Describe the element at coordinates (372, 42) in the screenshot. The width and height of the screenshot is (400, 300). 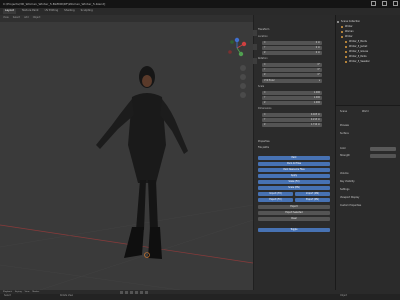
I see `outliner-row: Winter_5_Boots` at that location.